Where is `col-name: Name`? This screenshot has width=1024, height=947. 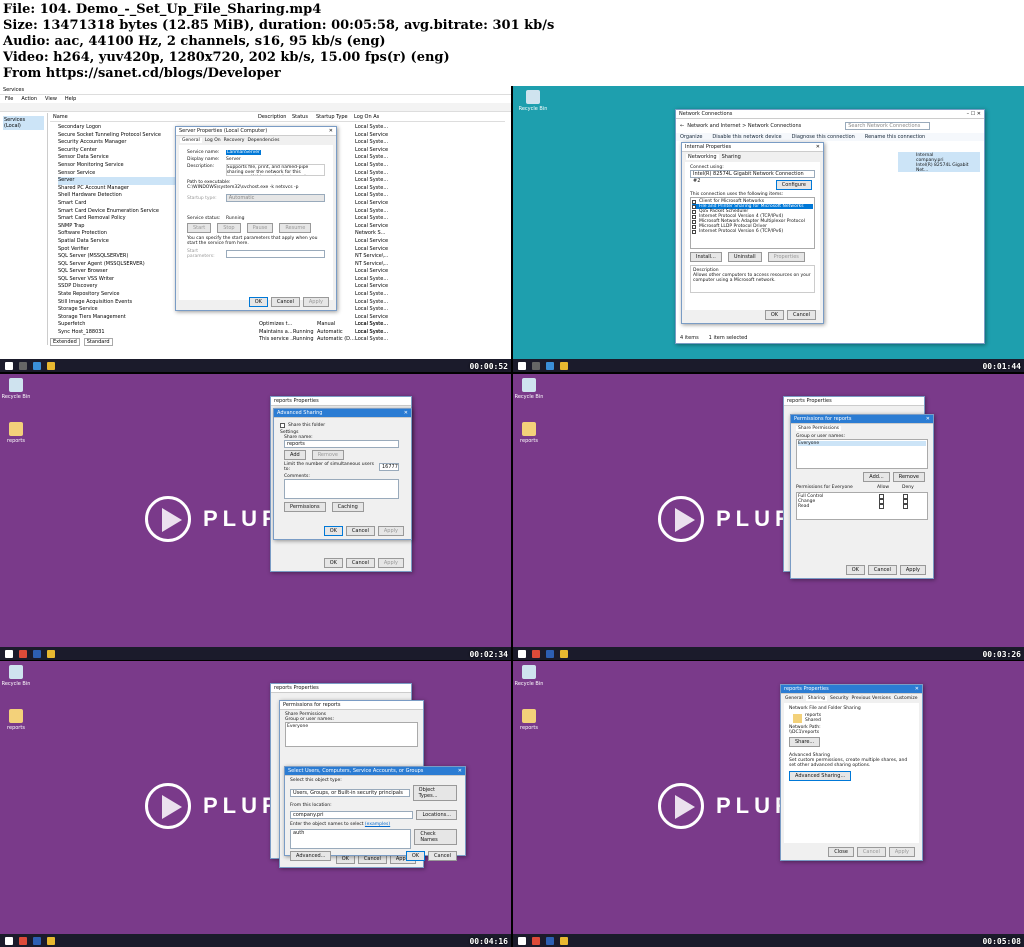 col-name: Name is located at coordinates (154, 117).